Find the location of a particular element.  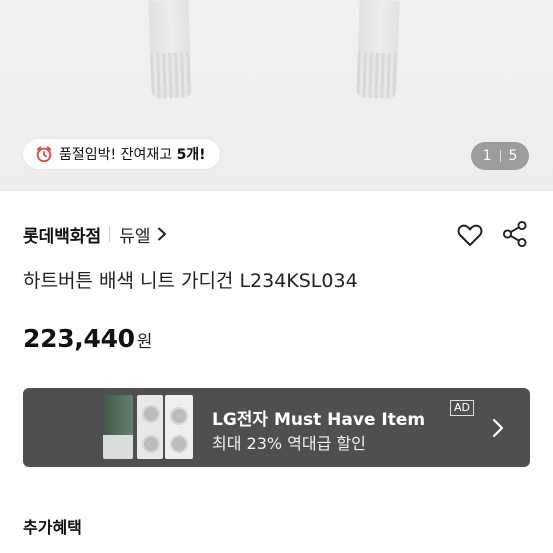

pager-current: 1 is located at coordinates (487, 156).